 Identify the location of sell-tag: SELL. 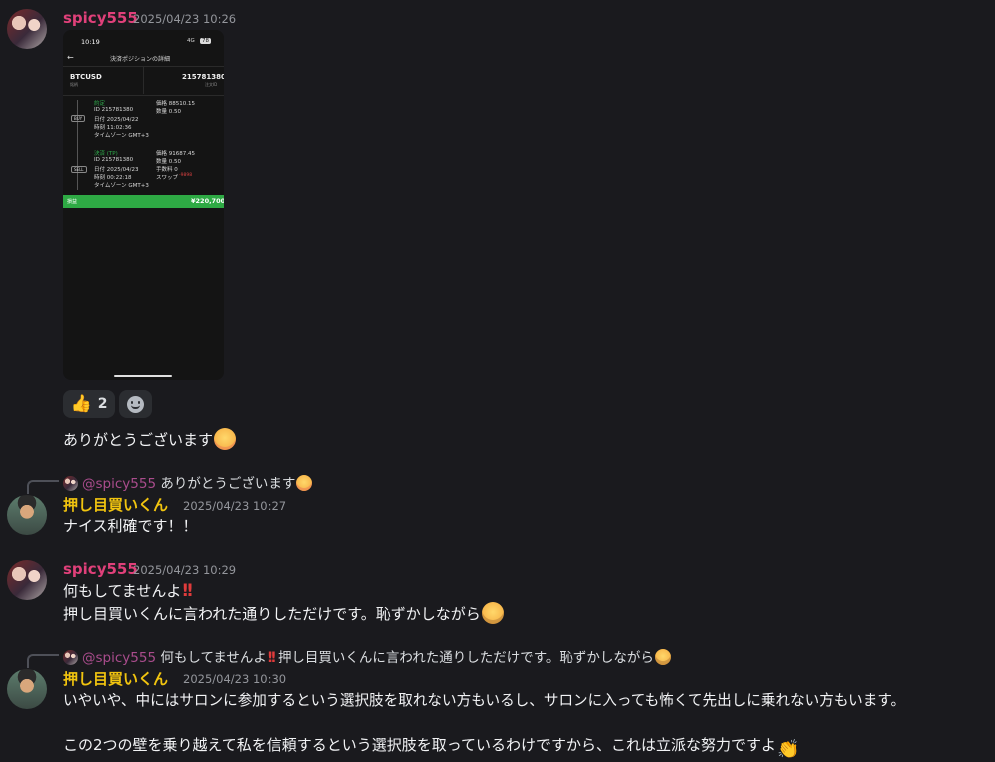
(79, 169).